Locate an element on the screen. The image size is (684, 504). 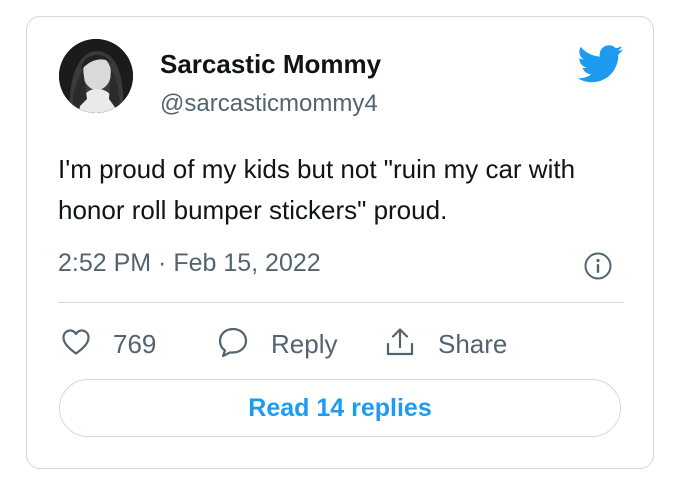
reply-button: Reply is located at coordinates (277, 344).